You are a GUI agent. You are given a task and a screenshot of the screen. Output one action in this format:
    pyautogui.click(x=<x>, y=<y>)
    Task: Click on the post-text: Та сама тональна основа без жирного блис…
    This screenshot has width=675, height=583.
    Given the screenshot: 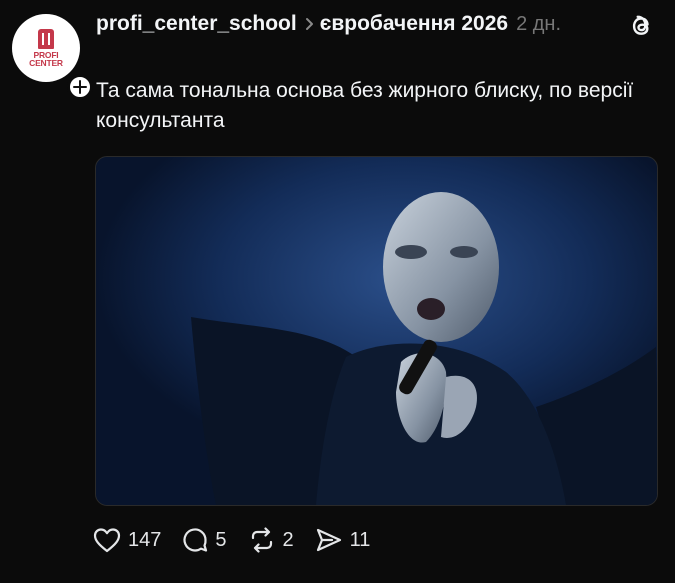 What is the action you would take?
    pyautogui.click(x=365, y=105)
    